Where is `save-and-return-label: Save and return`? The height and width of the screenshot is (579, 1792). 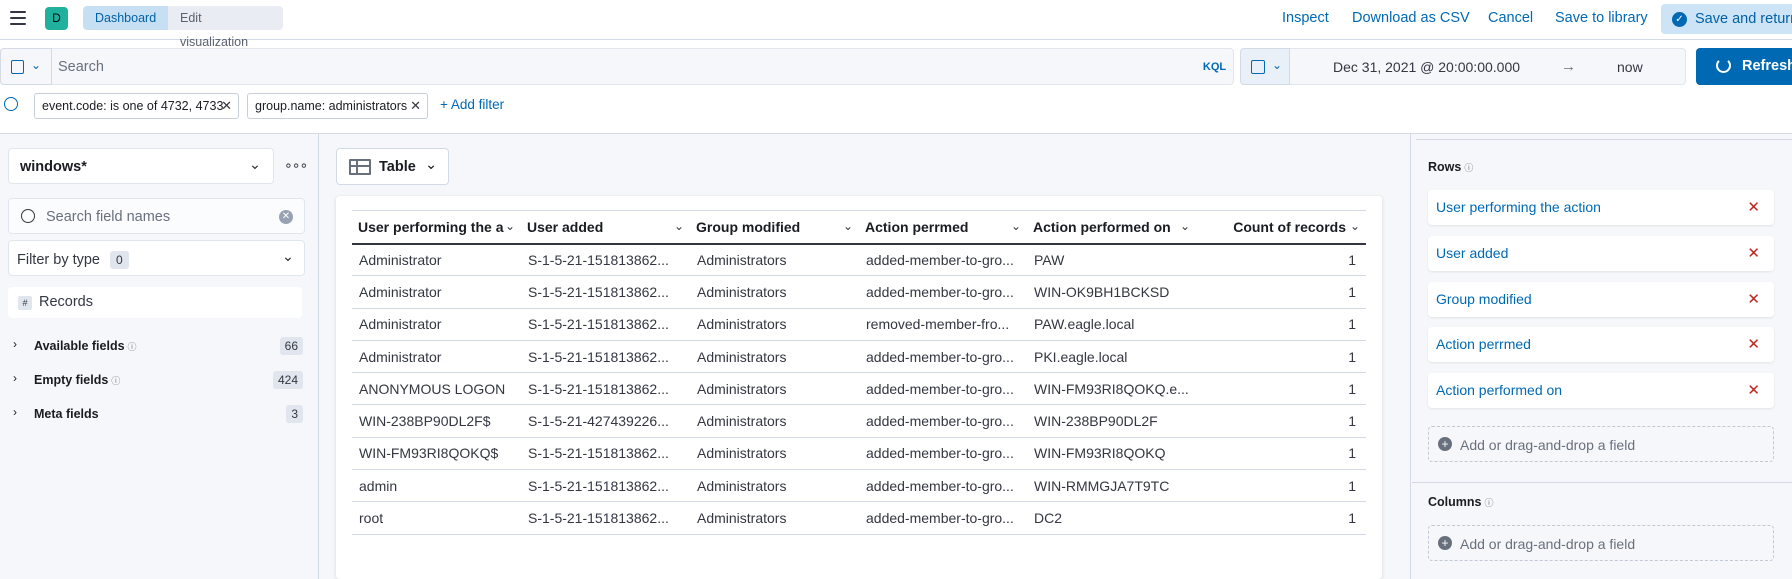 save-and-return-label: Save and return is located at coordinates (1743, 19).